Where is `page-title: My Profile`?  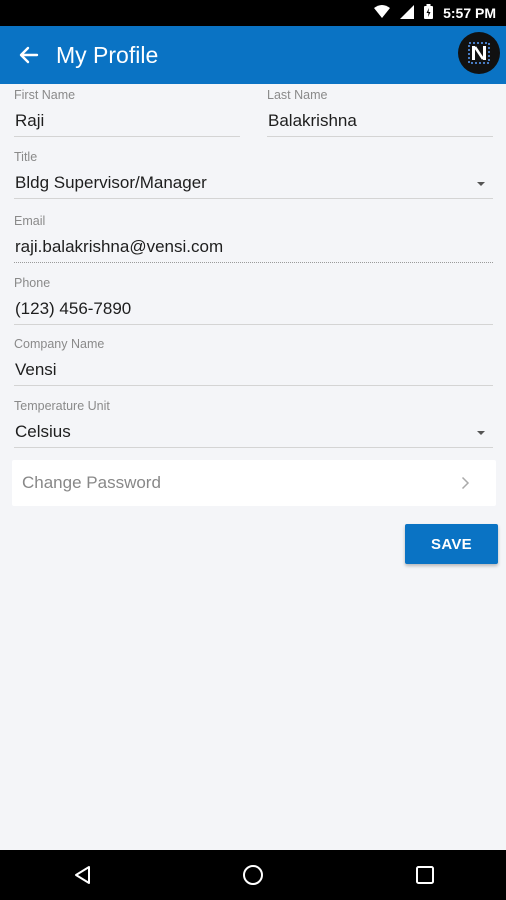 page-title: My Profile is located at coordinates (107, 55).